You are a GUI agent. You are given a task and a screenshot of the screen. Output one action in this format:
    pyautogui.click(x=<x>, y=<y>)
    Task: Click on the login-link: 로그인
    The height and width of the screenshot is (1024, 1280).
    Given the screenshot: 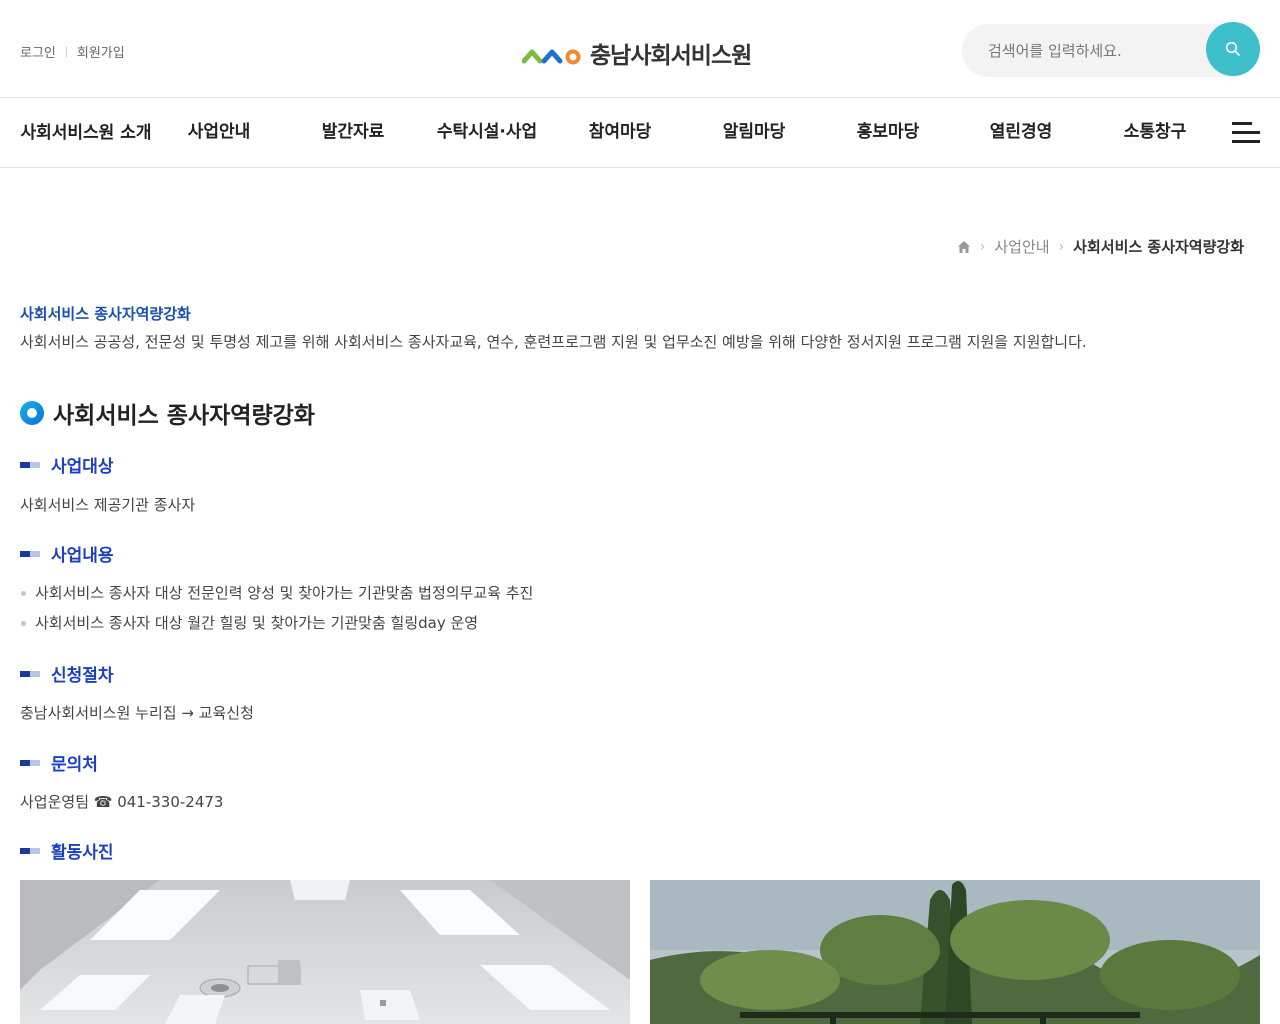 What is the action you would take?
    pyautogui.click(x=38, y=51)
    